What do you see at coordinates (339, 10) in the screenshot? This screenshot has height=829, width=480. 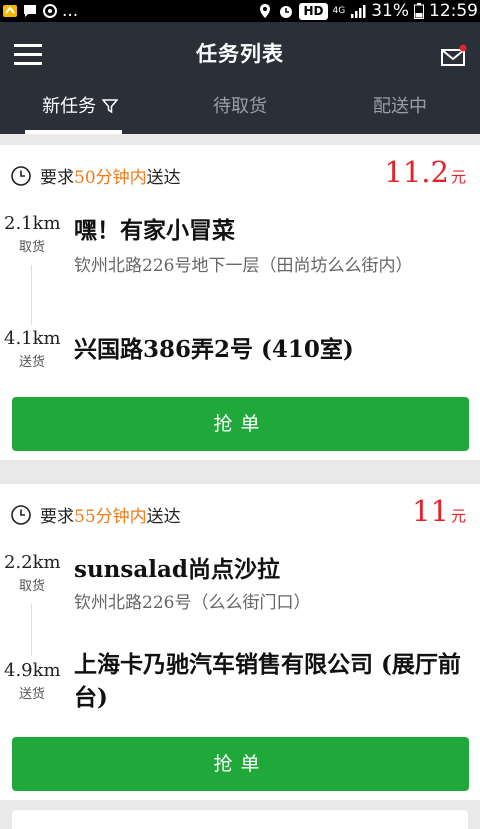 I see `network-type: 4G` at bounding box center [339, 10].